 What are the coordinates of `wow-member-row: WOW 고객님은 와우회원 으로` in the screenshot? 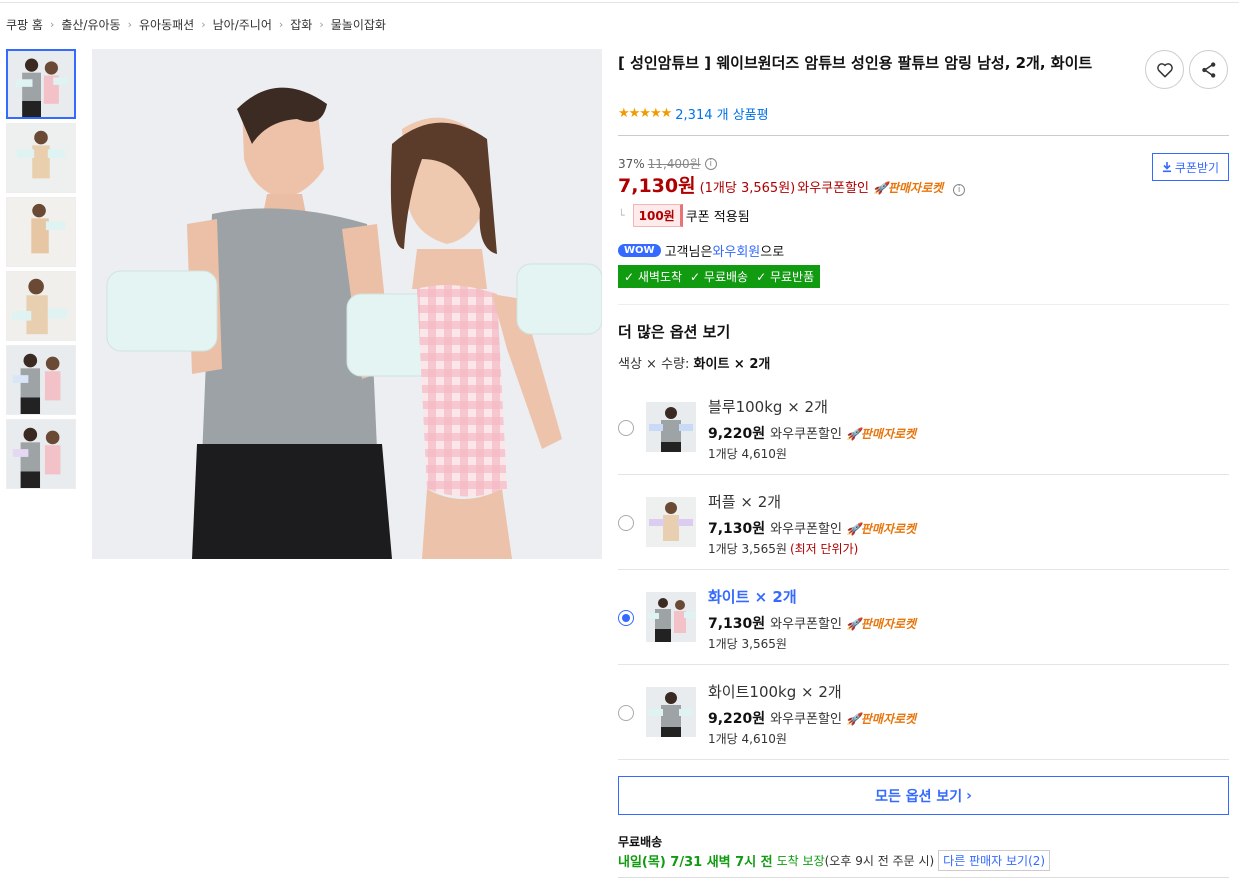 It's located at (701, 250).